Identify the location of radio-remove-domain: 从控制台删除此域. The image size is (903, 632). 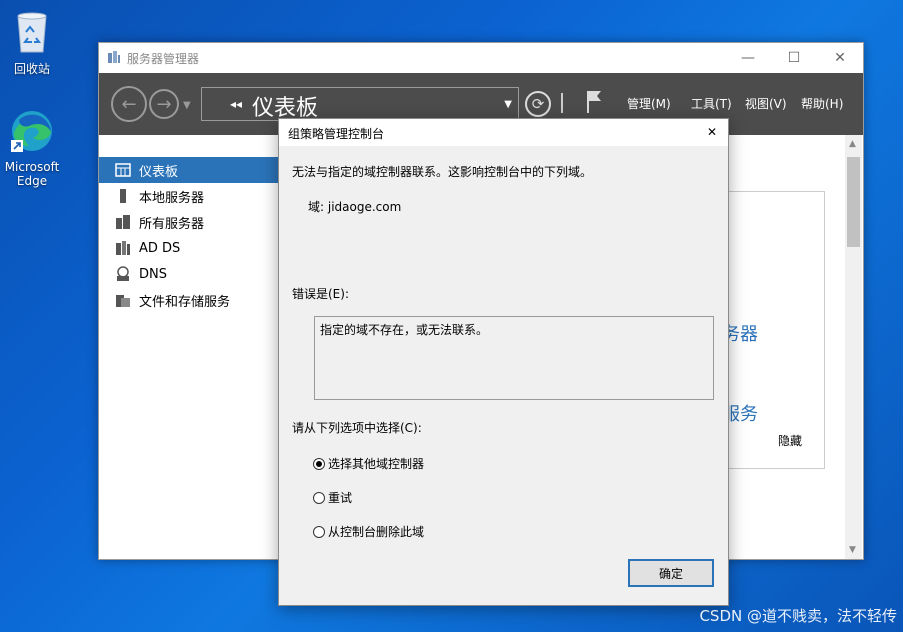
(368, 531).